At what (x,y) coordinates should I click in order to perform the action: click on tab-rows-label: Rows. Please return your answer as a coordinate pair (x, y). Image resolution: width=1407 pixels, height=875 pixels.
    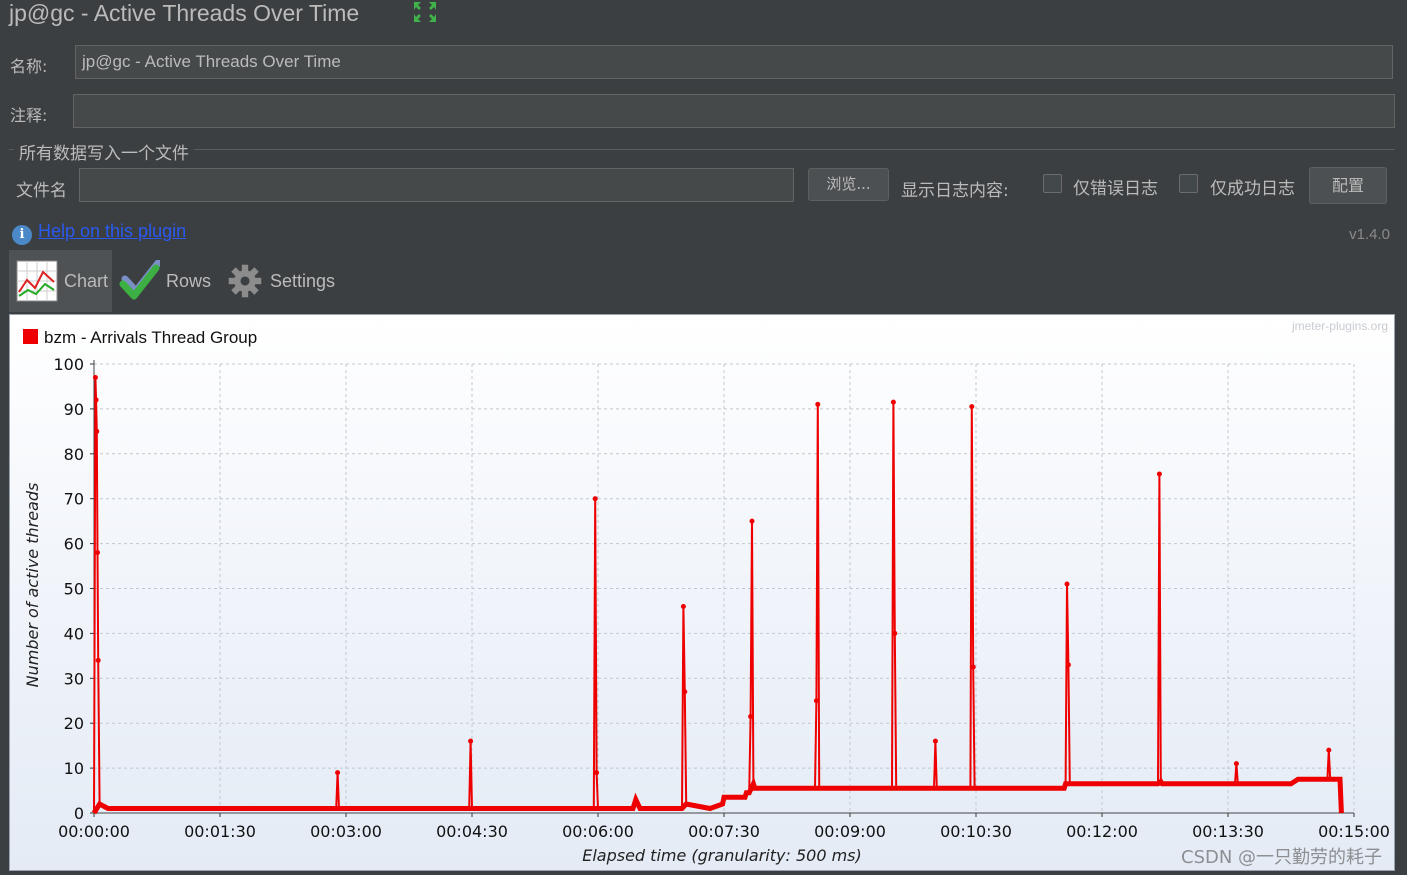
    Looking at the image, I should click on (189, 280).